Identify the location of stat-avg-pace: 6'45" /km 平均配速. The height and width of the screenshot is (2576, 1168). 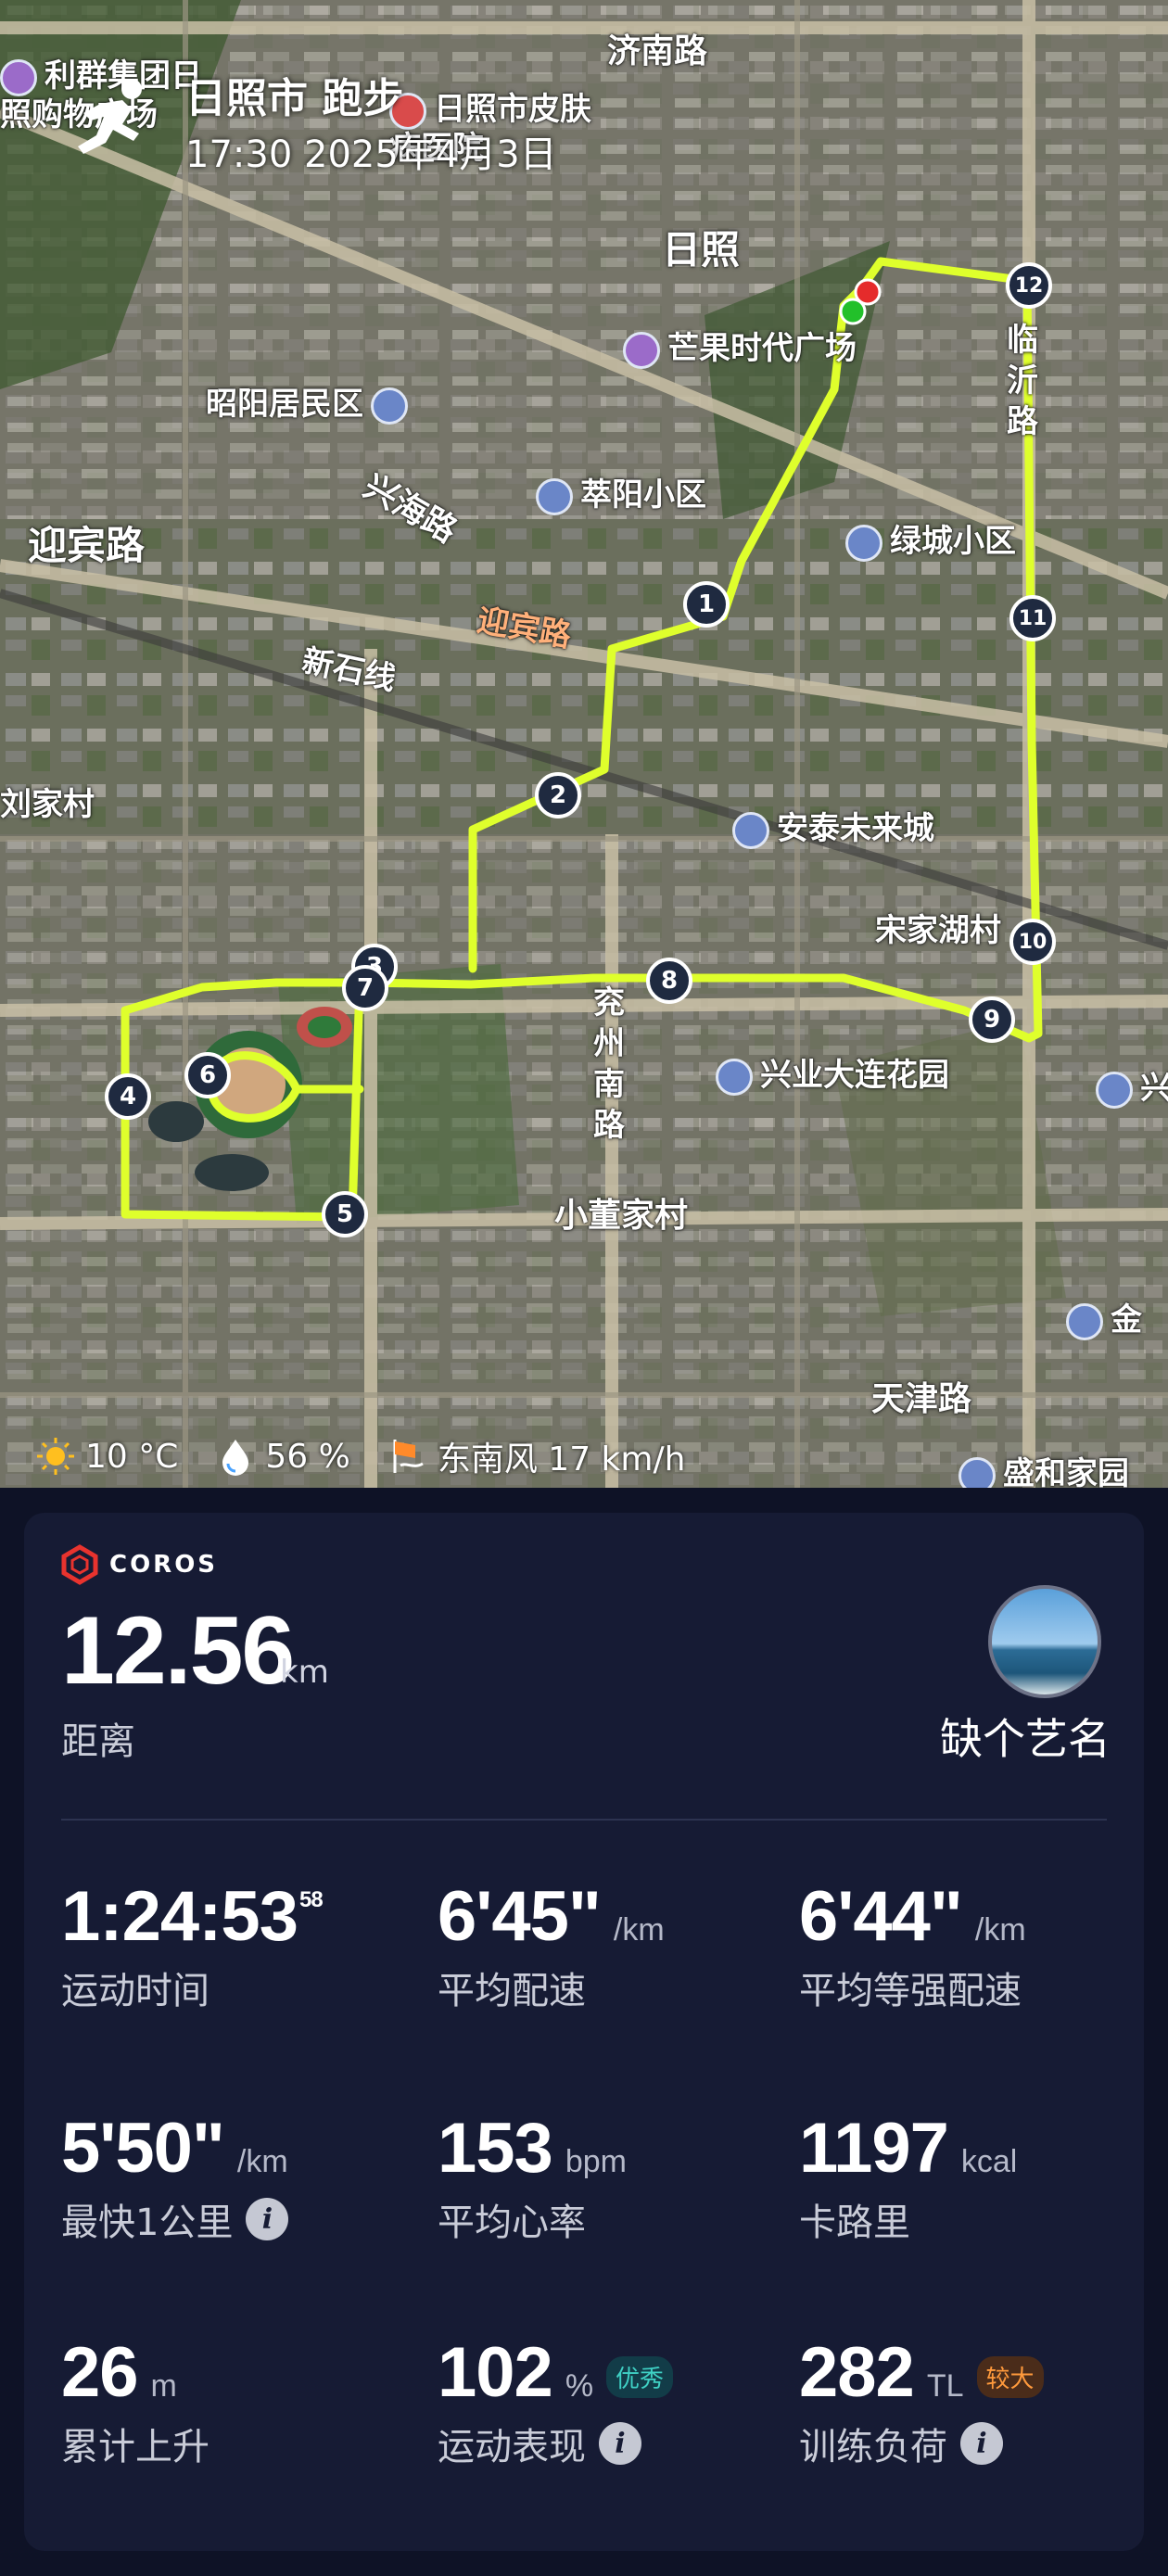
(551, 1945).